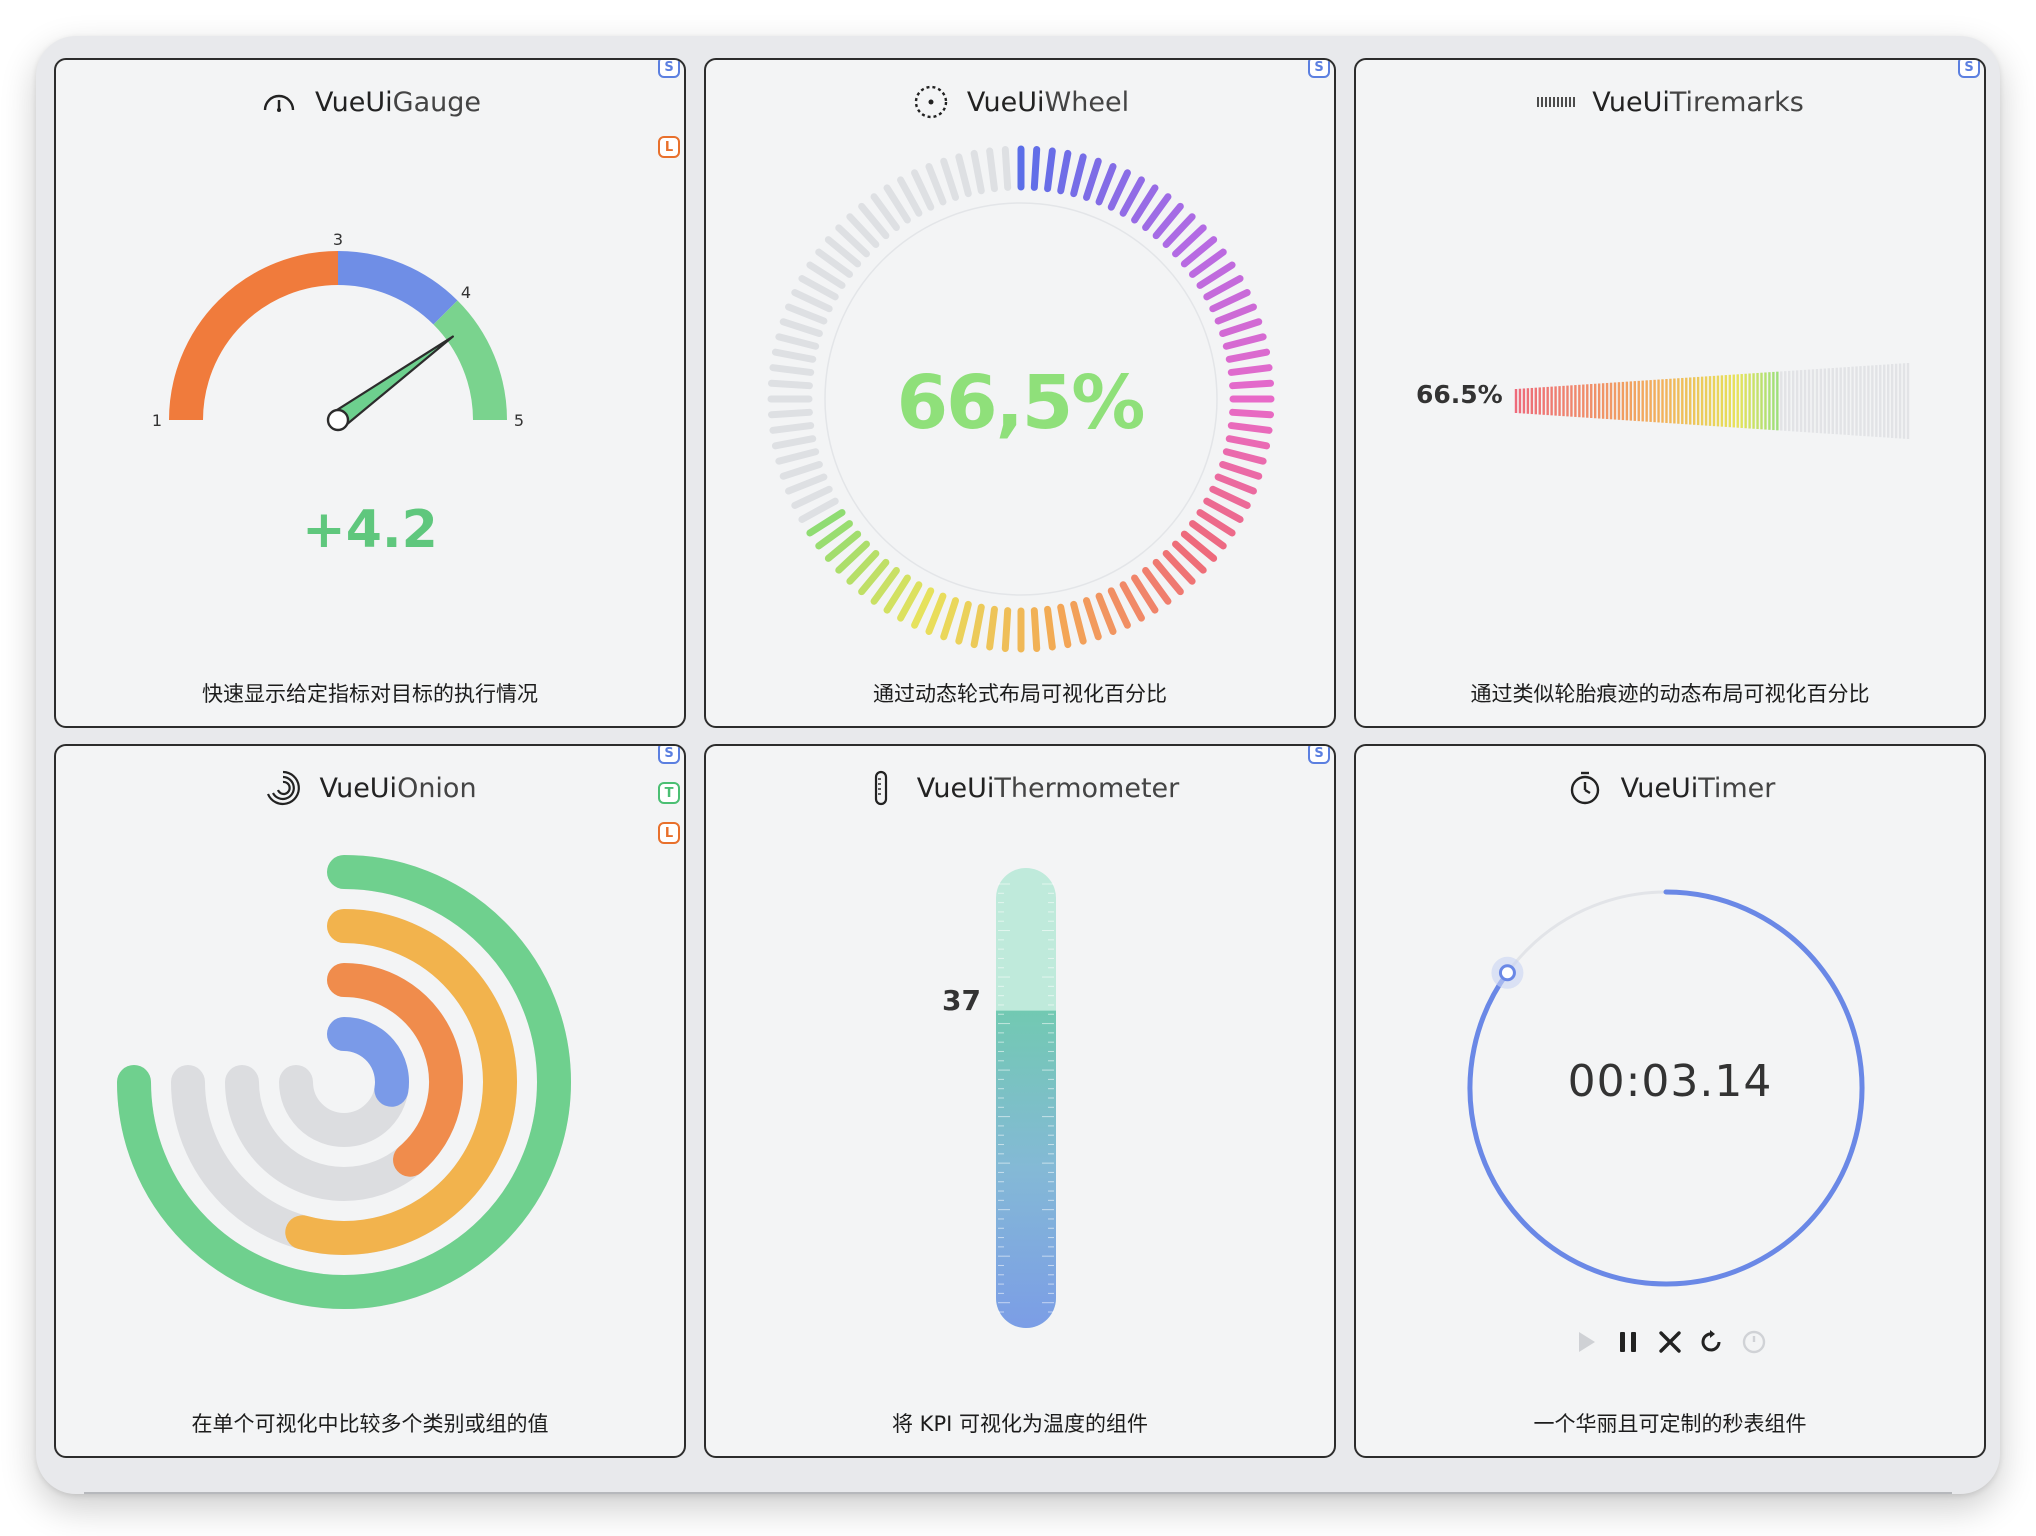  Describe the element at coordinates (1048, 788) in the screenshot. I see `card-title: VueUiThermometer` at that location.